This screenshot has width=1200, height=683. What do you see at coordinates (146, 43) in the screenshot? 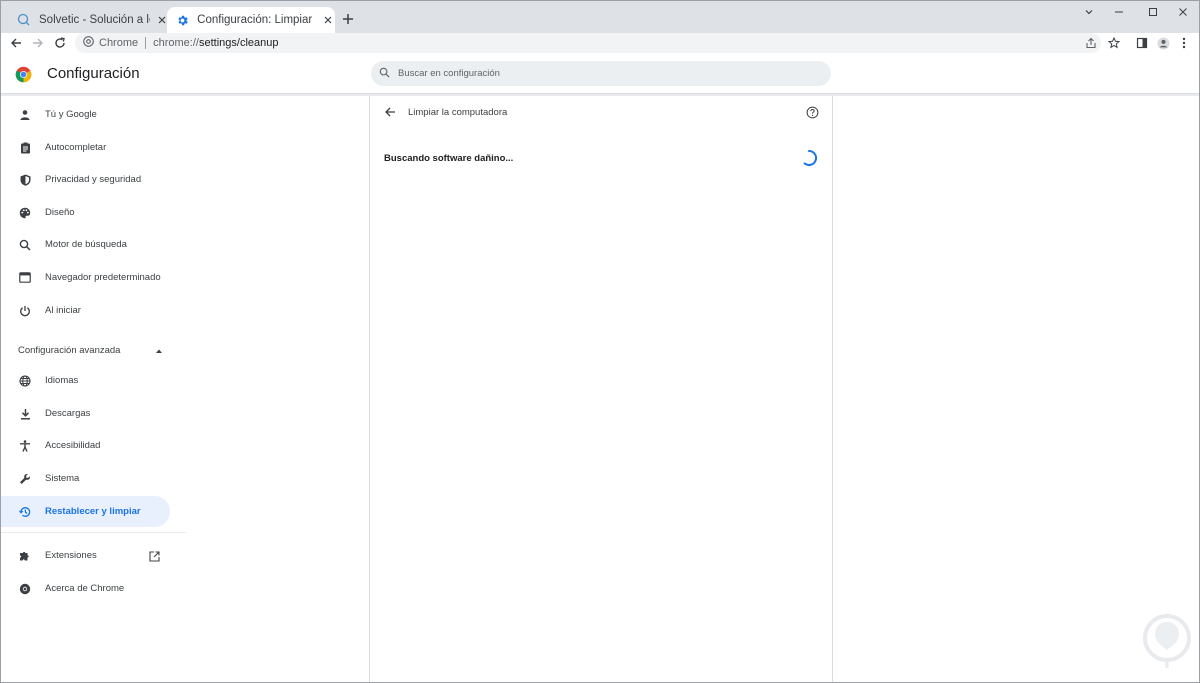
I see `omnibox-divider` at bounding box center [146, 43].